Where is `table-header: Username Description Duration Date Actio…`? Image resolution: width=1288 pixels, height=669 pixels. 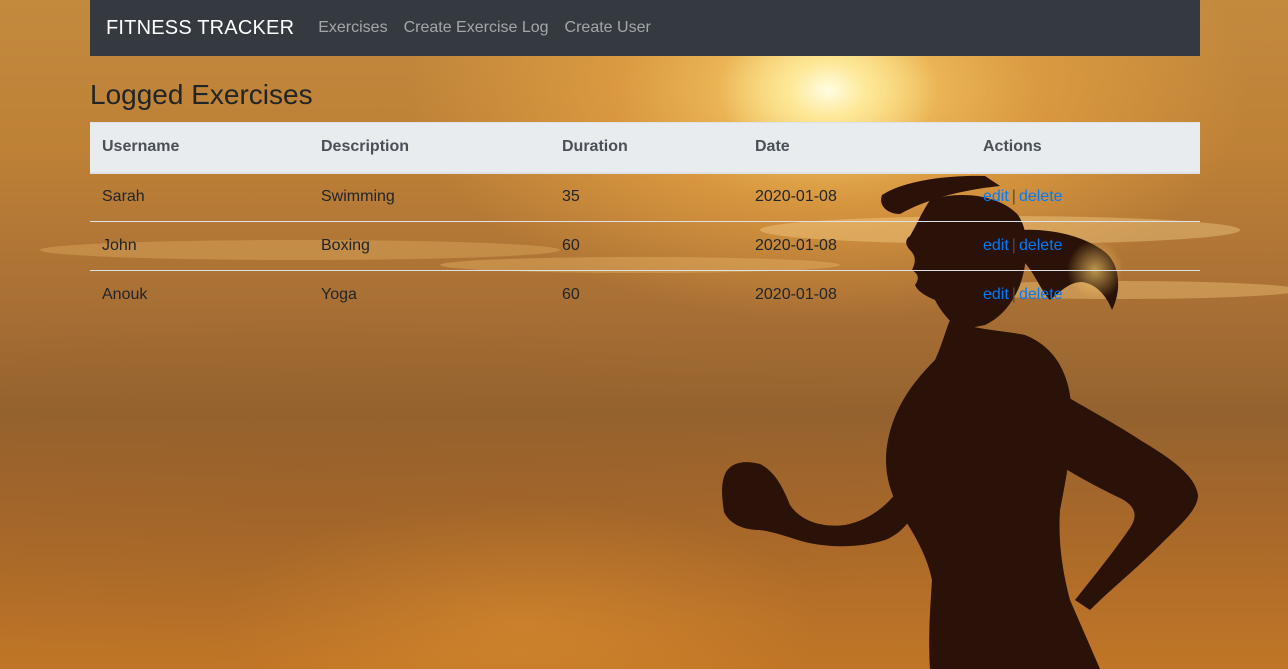
table-header: Username Description Duration Date Actio… is located at coordinates (645, 148).